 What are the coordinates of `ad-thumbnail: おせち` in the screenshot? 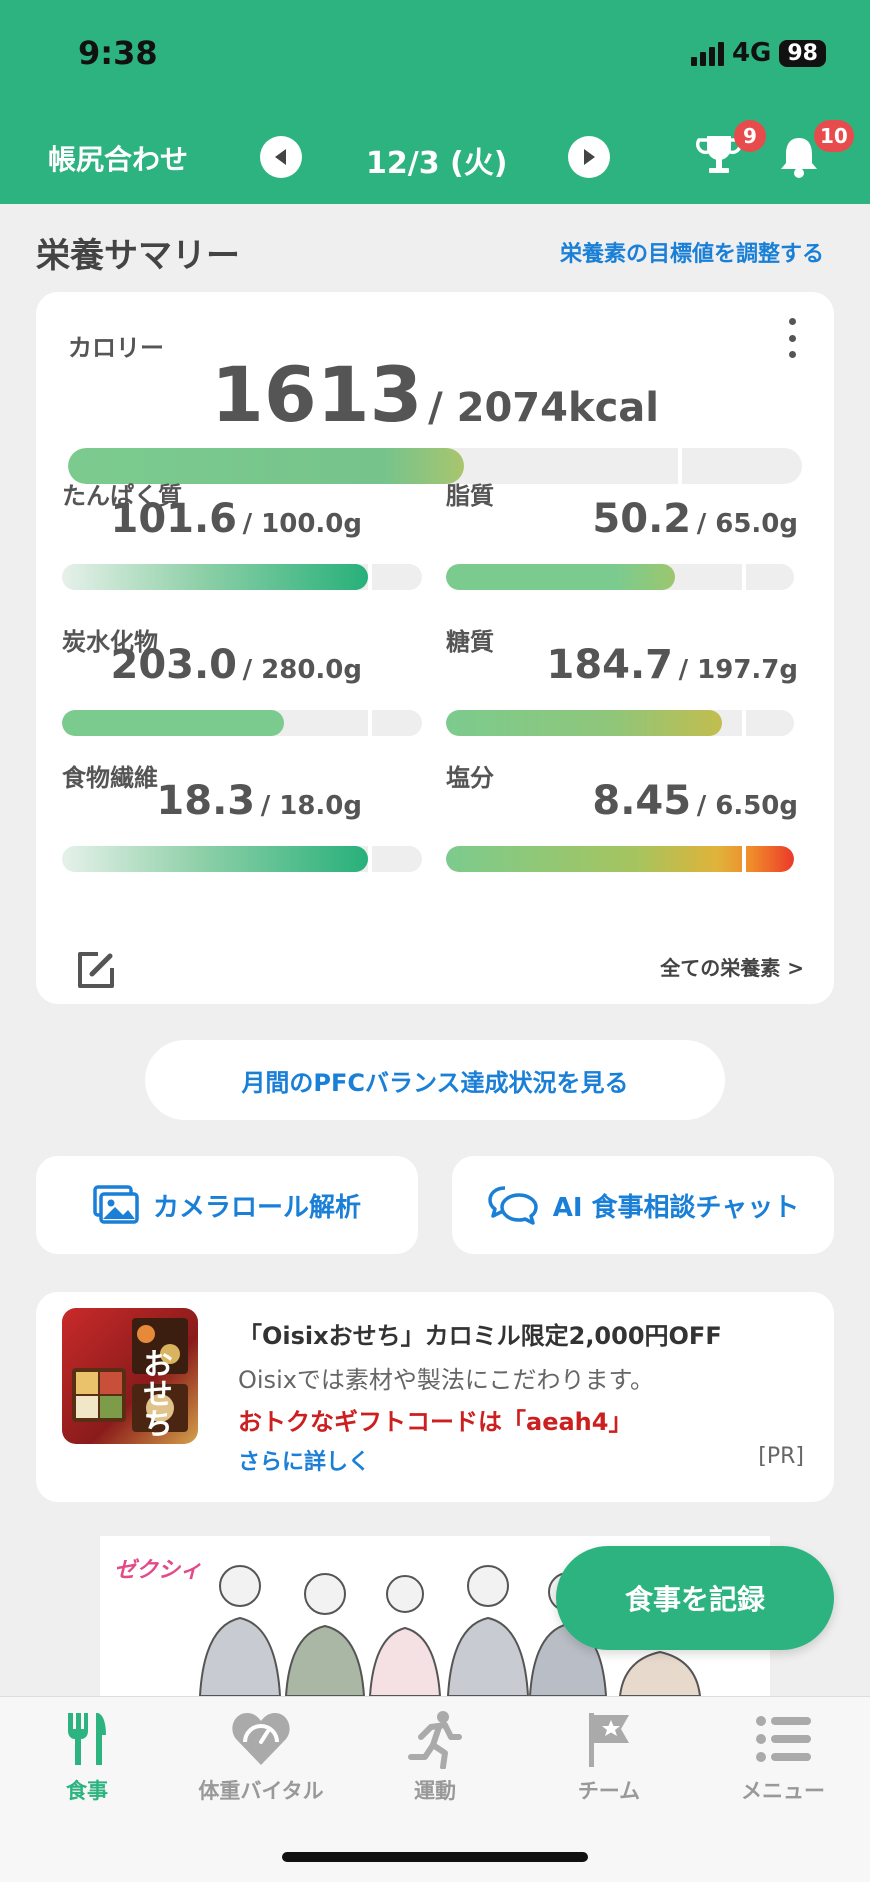 It's located at (130, 1376).